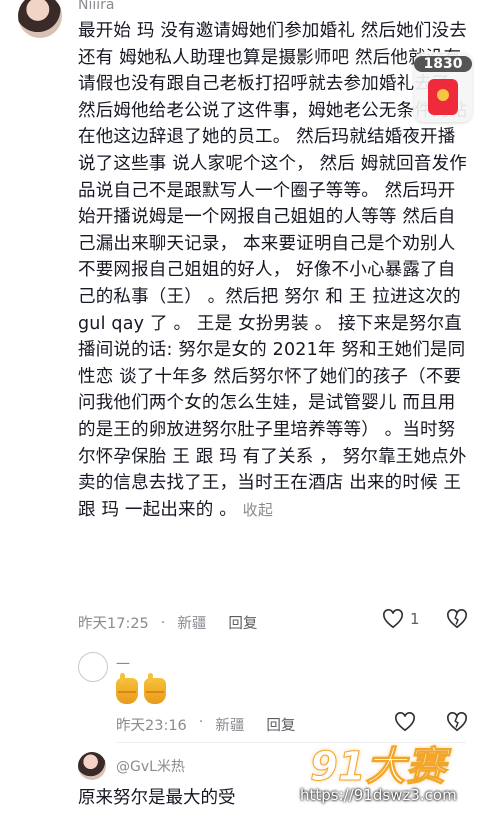  Describe the element at coordinates (242, 622) in the screenshot. I see `reply-button: 回复` at that location.